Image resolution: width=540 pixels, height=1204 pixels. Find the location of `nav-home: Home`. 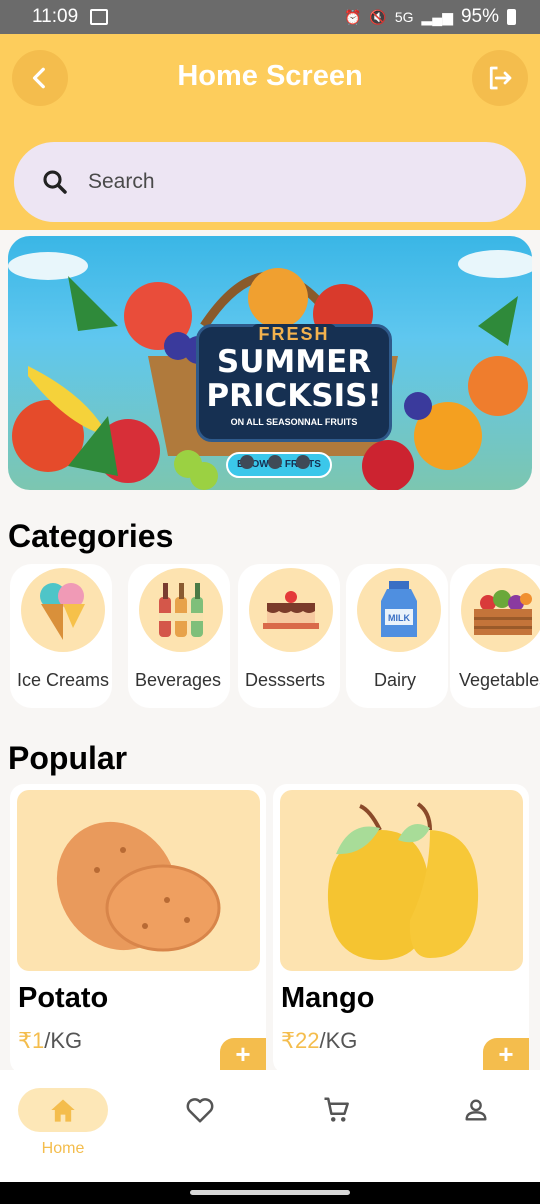

nav-home: Home is located at coordinates (63, 1128).